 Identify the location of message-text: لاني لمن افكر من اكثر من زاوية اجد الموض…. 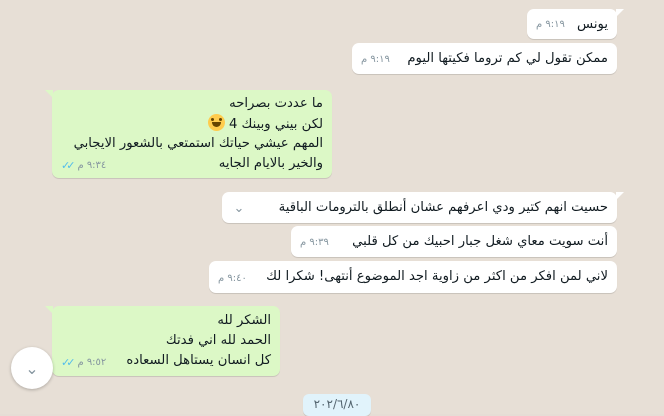
(437, 276).